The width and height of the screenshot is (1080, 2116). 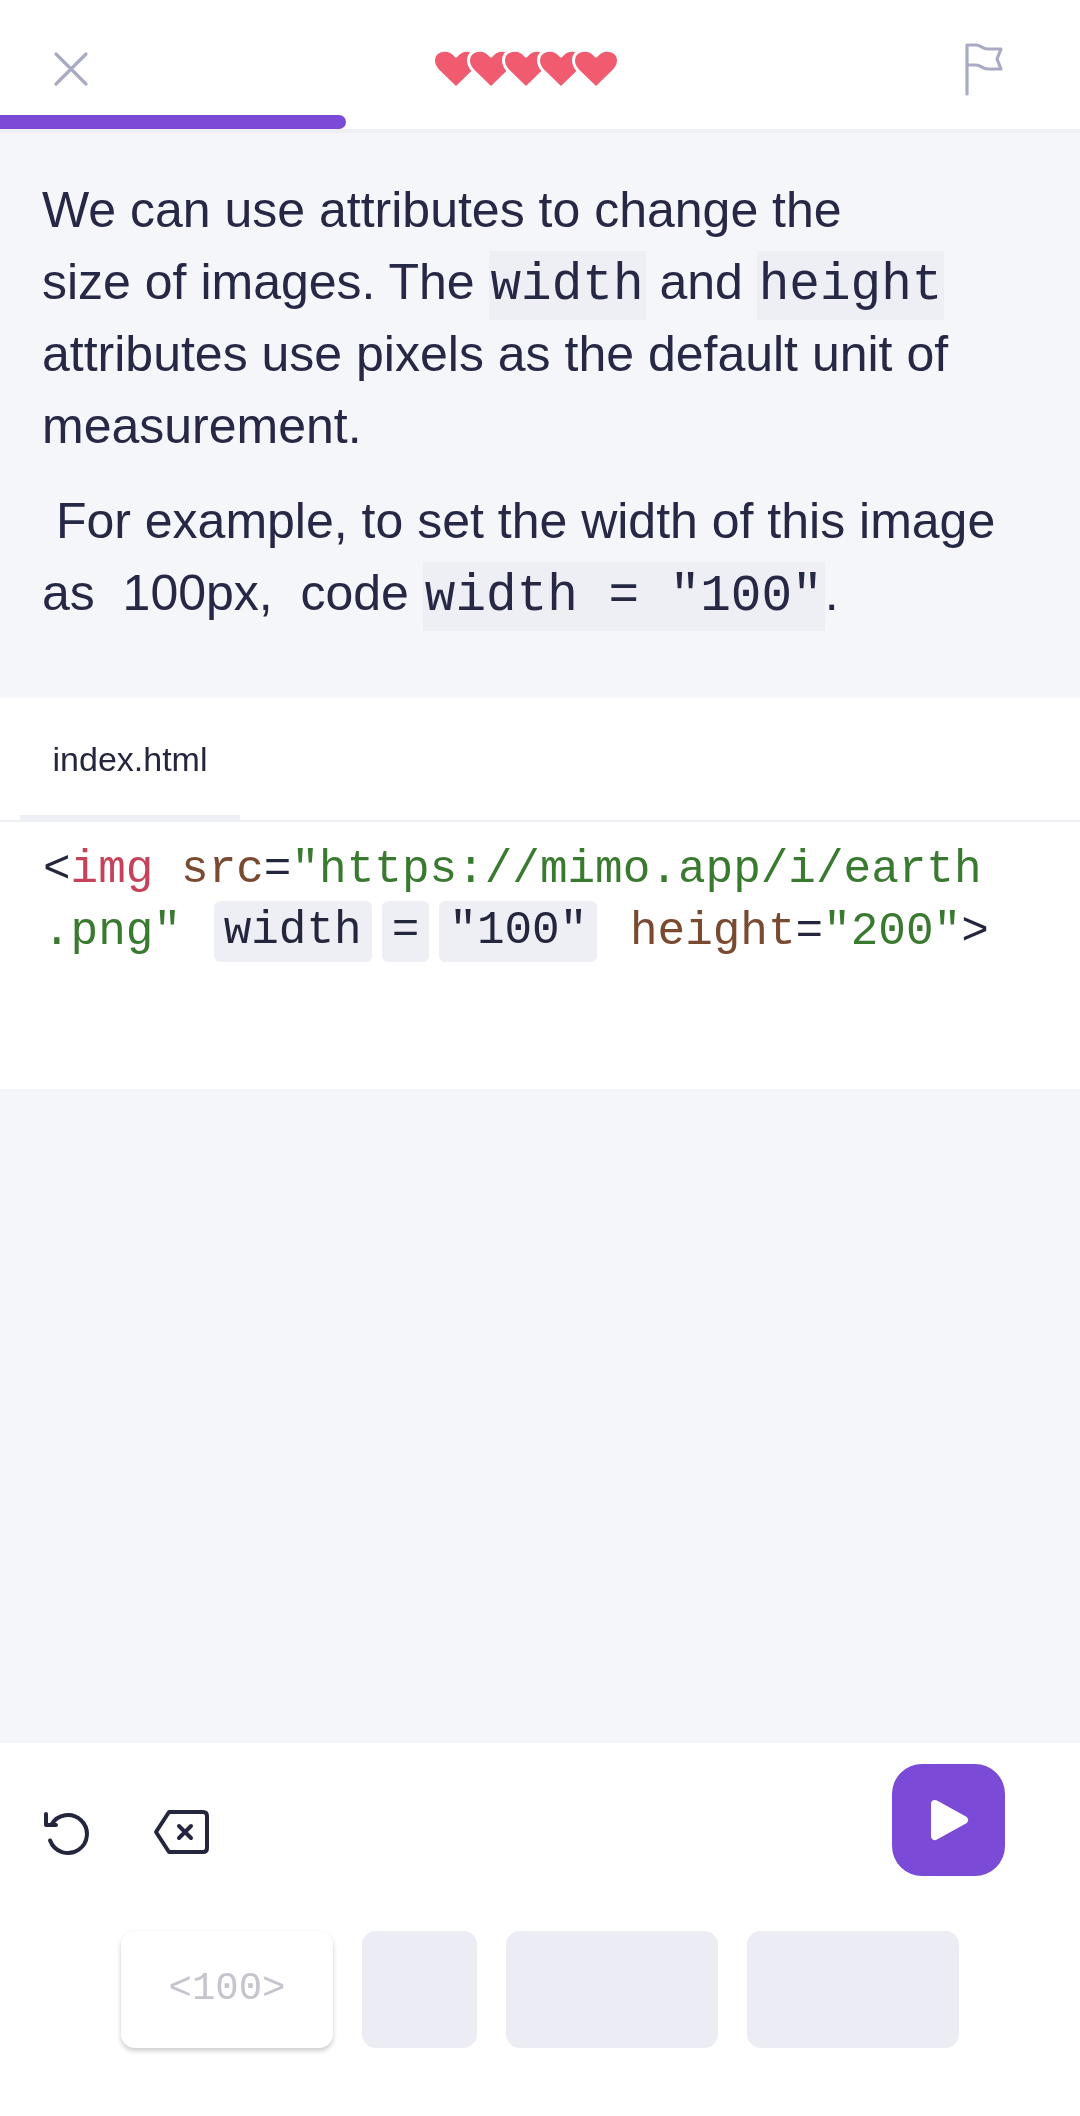 I want to click on answer-chip: width, so click(x=292, y=931).